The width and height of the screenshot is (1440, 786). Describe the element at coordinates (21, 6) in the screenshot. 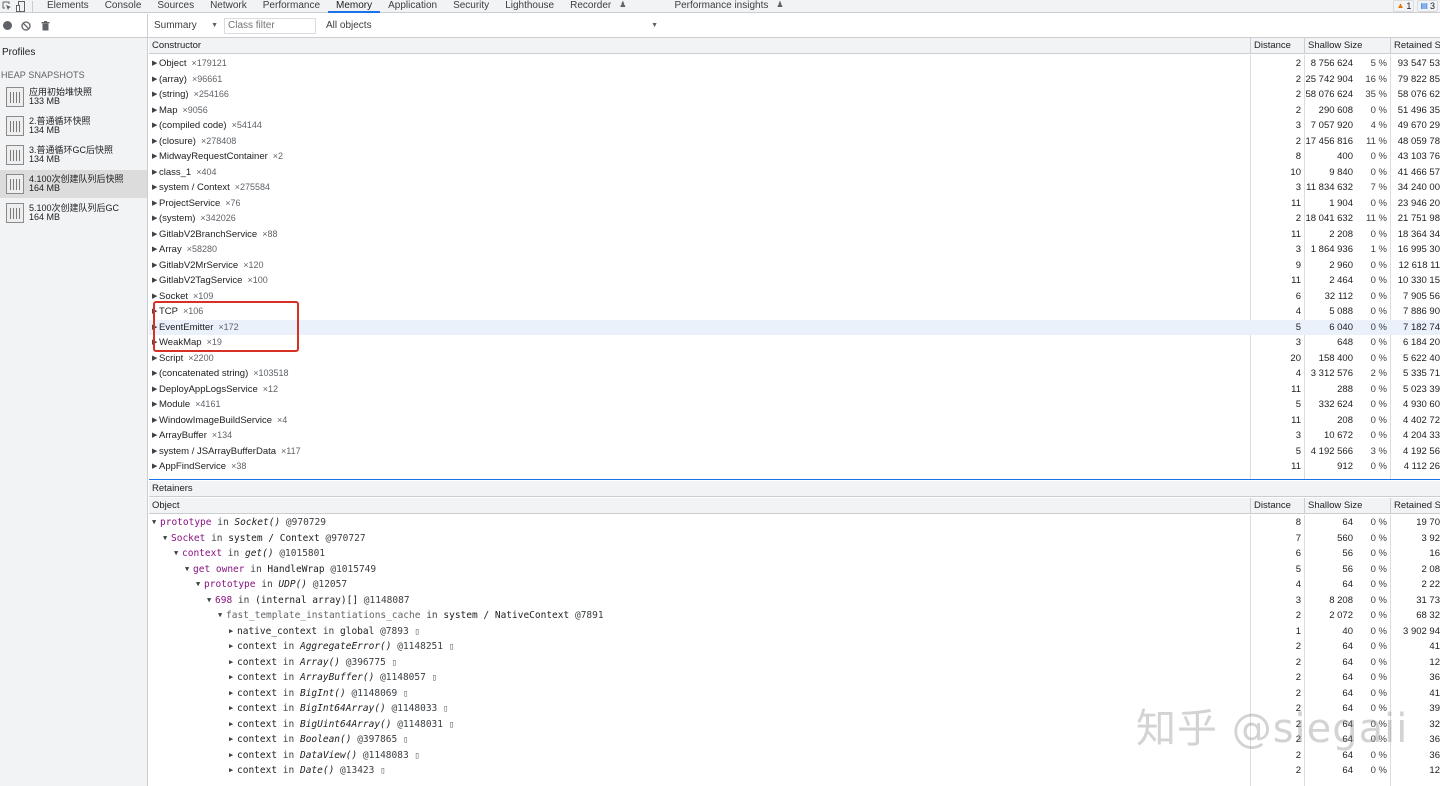

I see `device-toolbar-icon` at that location.